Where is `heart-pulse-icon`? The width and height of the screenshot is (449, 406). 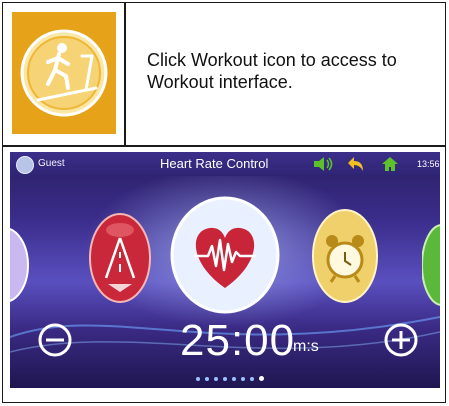 heart-pulse-icon is located at coordinates (225, 257).